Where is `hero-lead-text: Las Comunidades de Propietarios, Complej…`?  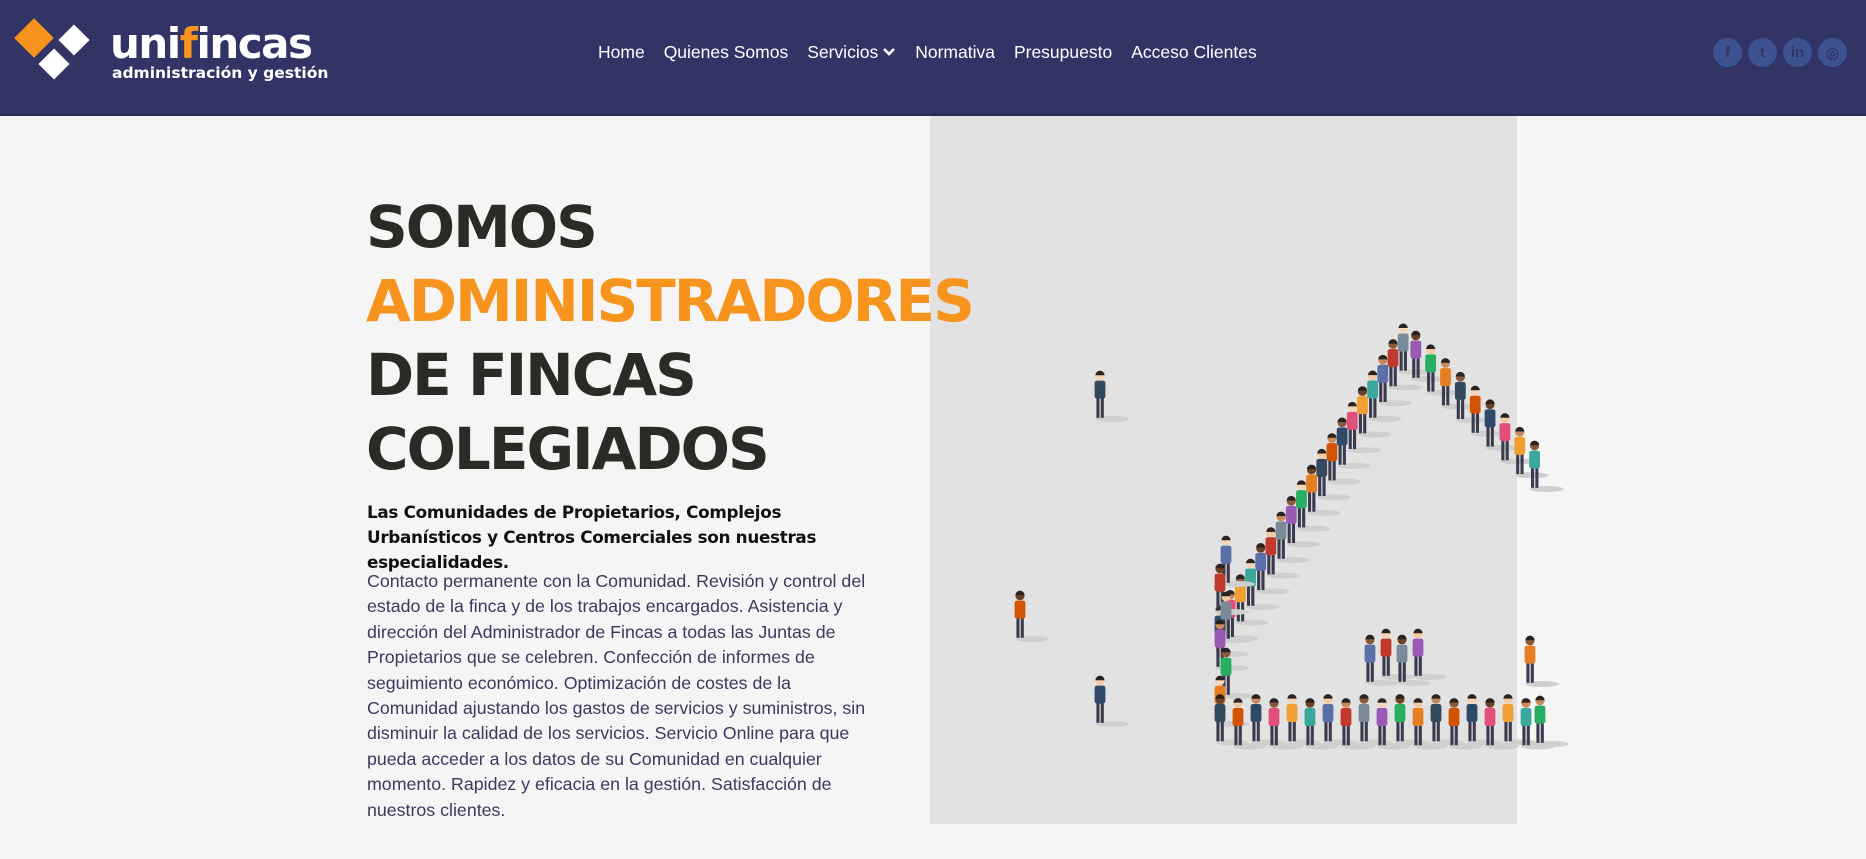 hero-lead-text: Las Comunidades de Propietarios, Complej… is located at coordinates (592, 537).